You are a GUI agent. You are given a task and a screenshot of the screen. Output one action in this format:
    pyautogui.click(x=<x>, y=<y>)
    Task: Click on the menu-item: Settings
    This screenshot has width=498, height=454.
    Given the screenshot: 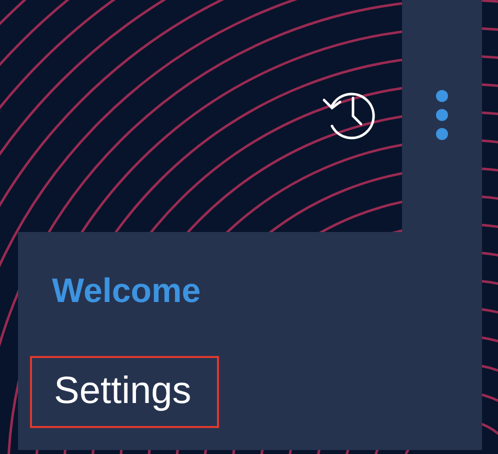 What is the action you would take?
    pyautogui.click(x=125, y=392)
    